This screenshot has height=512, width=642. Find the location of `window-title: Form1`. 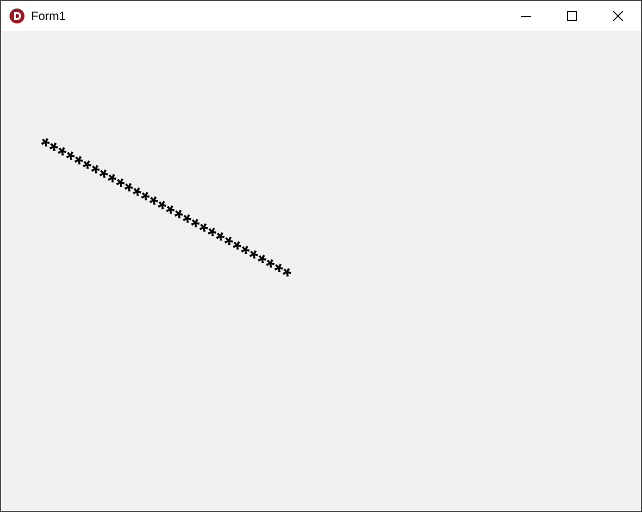

window-title: Form1 is located at coordinates (48, 16).